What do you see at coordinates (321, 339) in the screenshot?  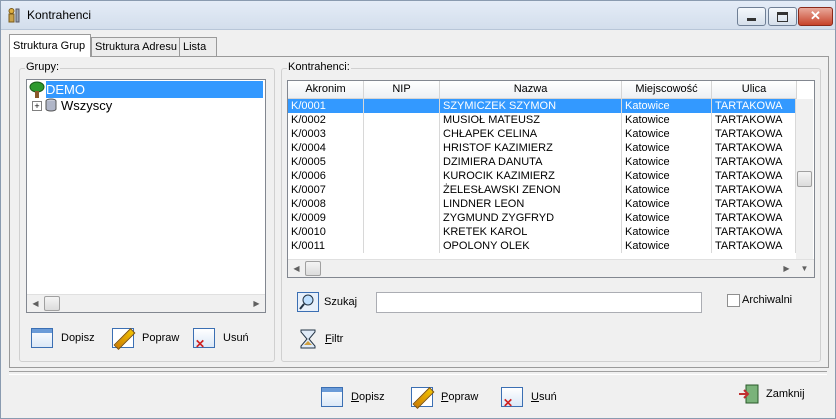 I see `filter-button: Filtr` at bounding box center [321, 339].